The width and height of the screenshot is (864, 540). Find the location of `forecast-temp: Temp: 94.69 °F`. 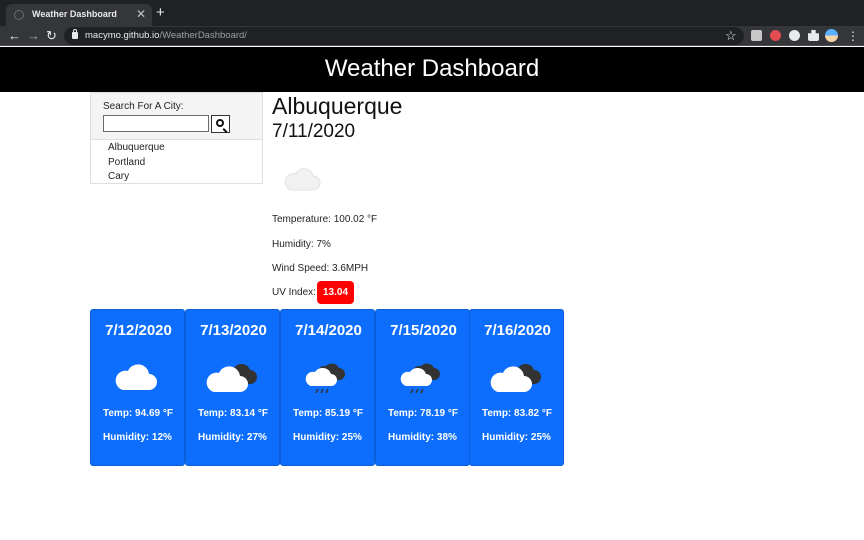

forecast-temp: Temp: 94.69 °F is located at coordinates (138, 413).